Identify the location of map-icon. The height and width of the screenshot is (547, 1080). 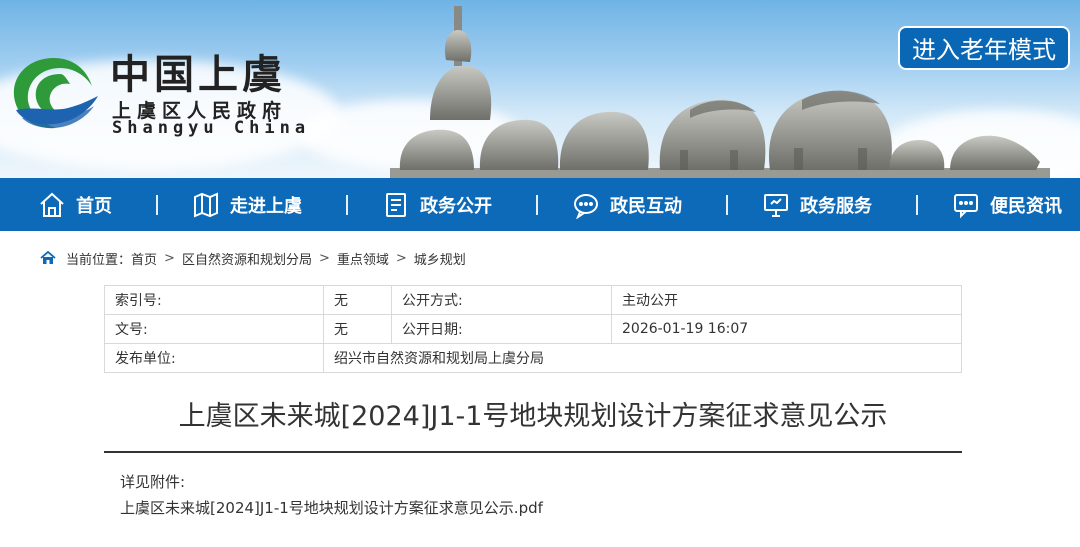
(206, 204).